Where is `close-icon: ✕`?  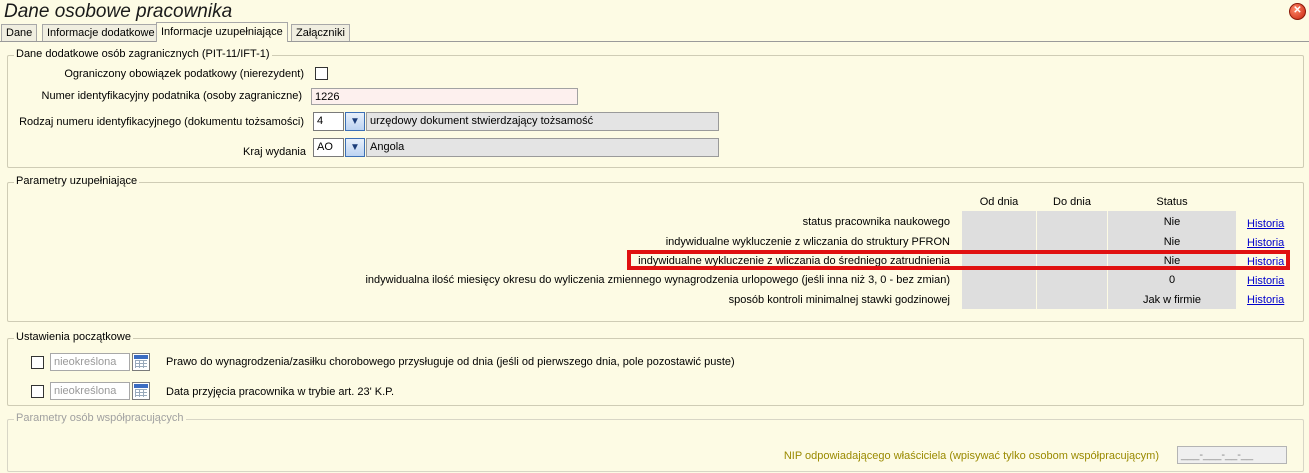 close-icon: ✕ is located at coordinates (1297, 11).